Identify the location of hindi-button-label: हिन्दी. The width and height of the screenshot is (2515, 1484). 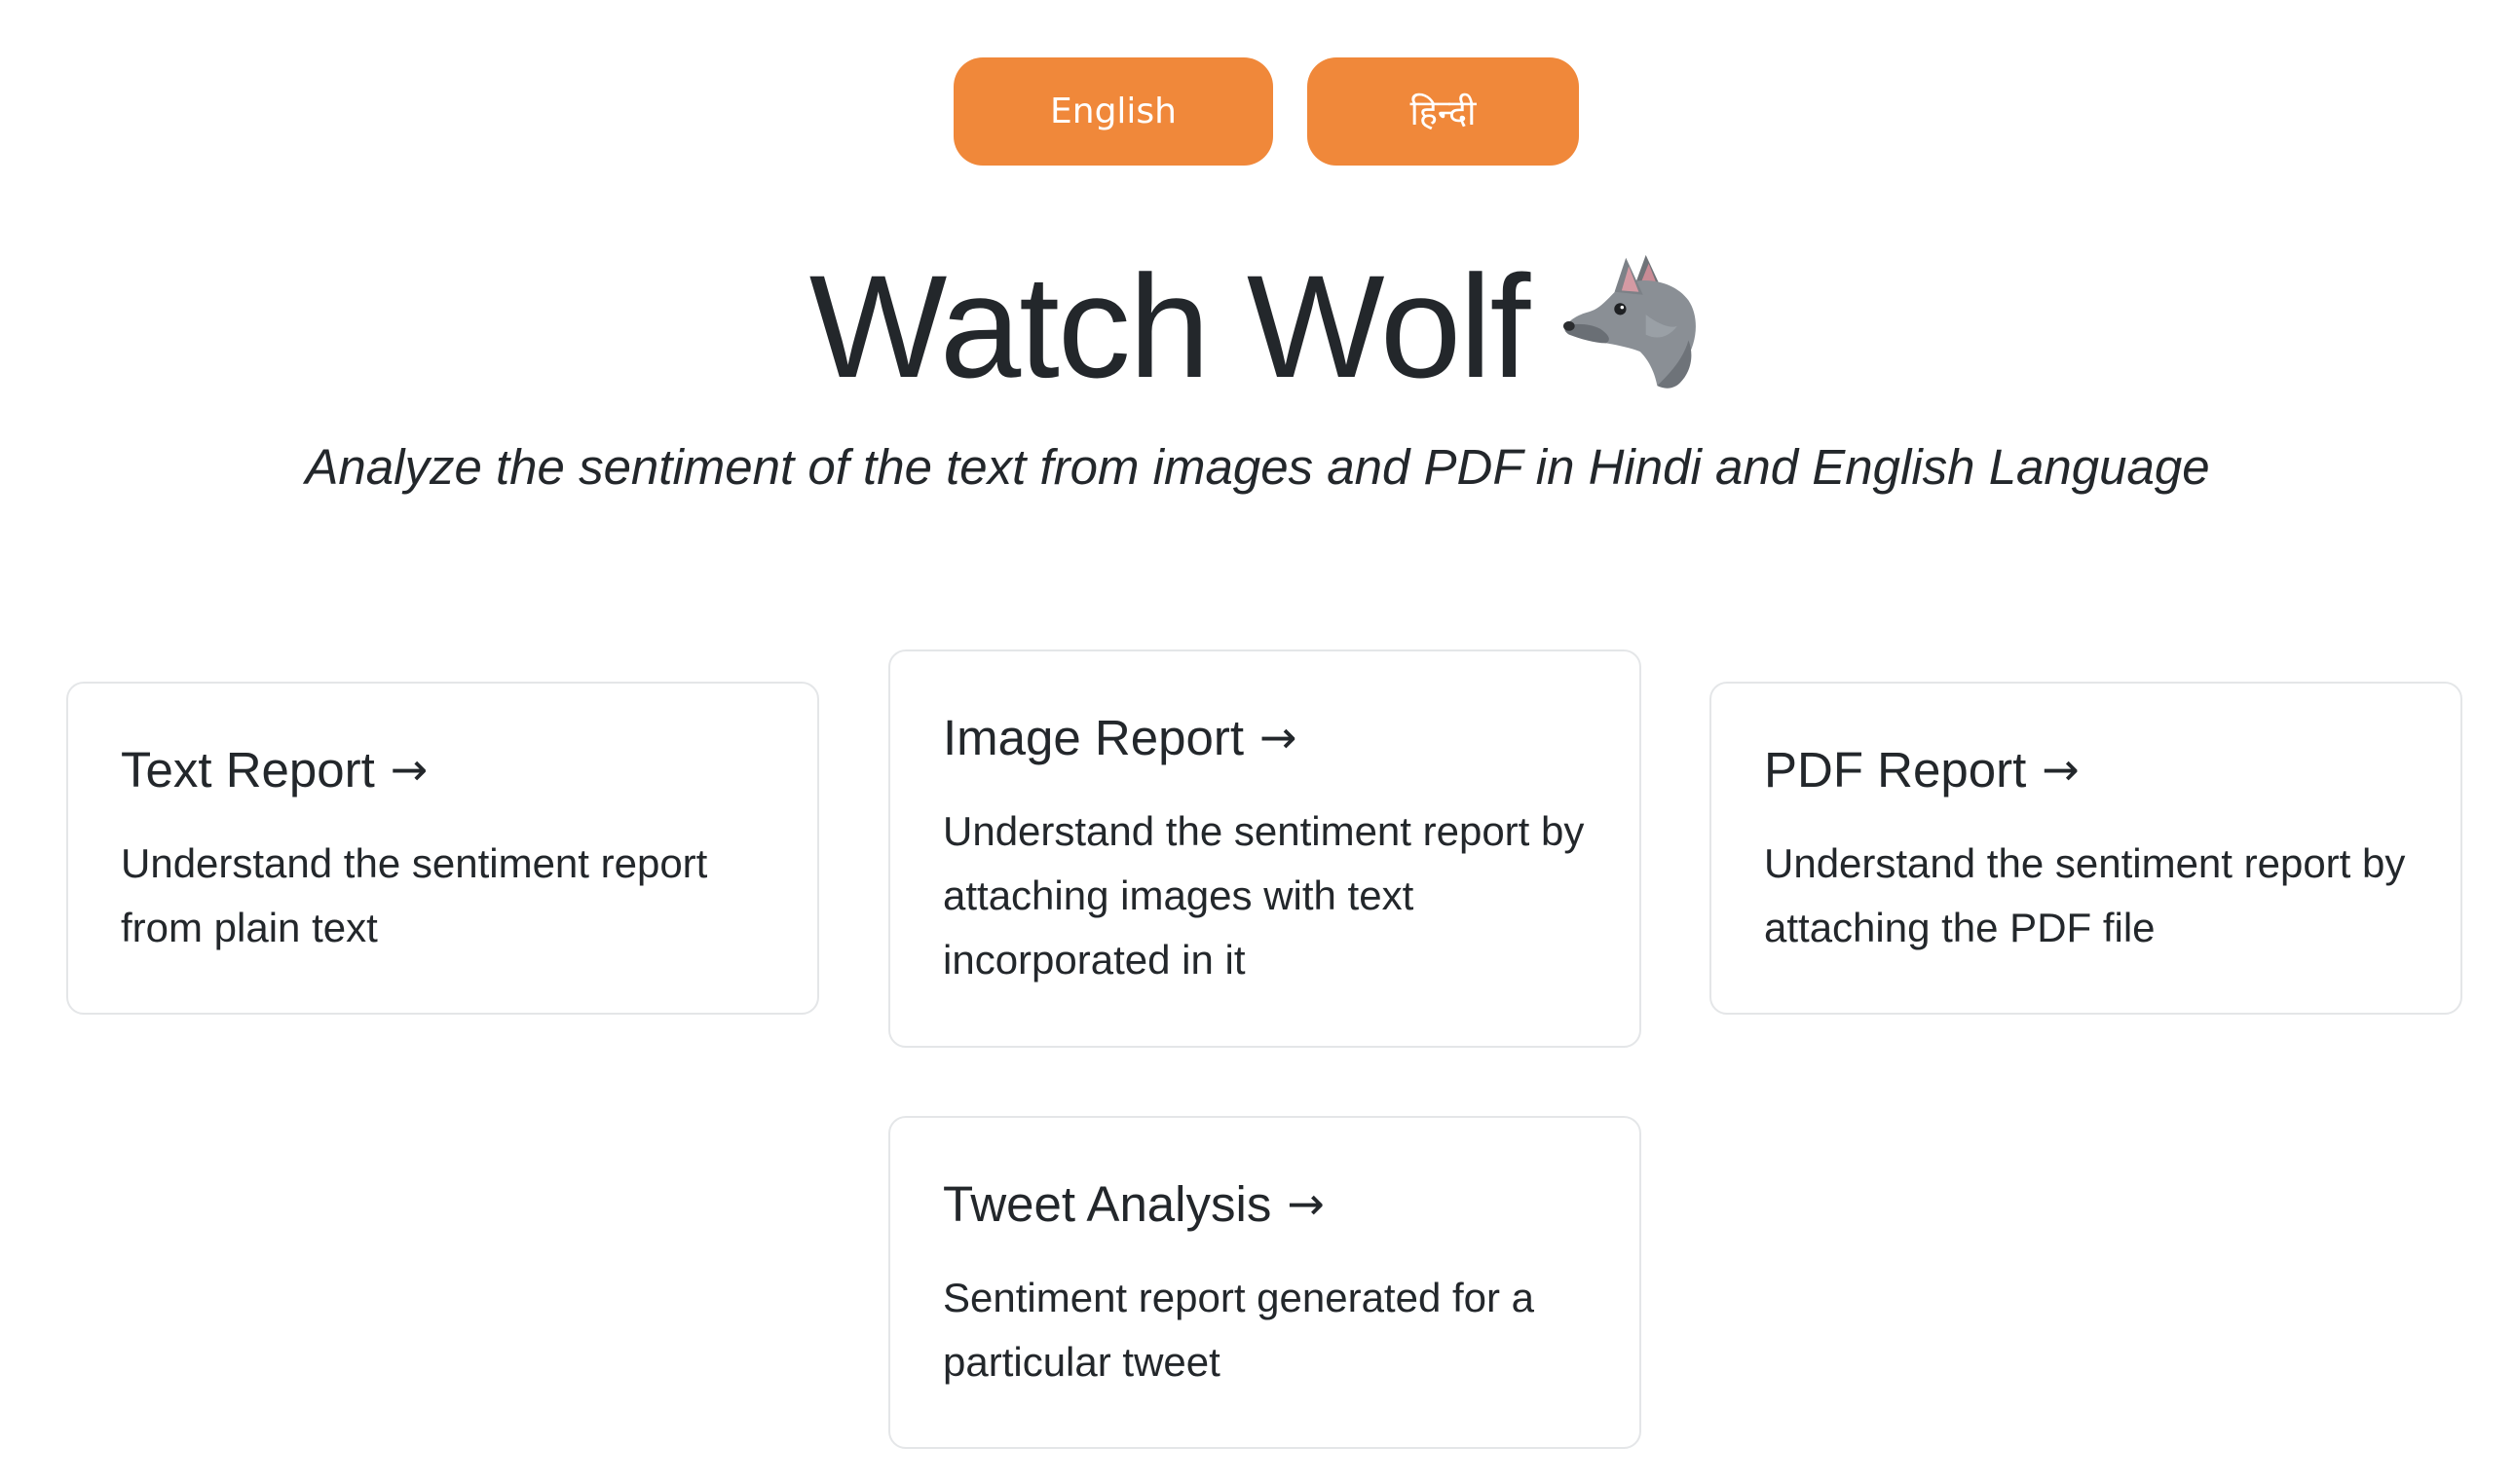
(1443, 113).